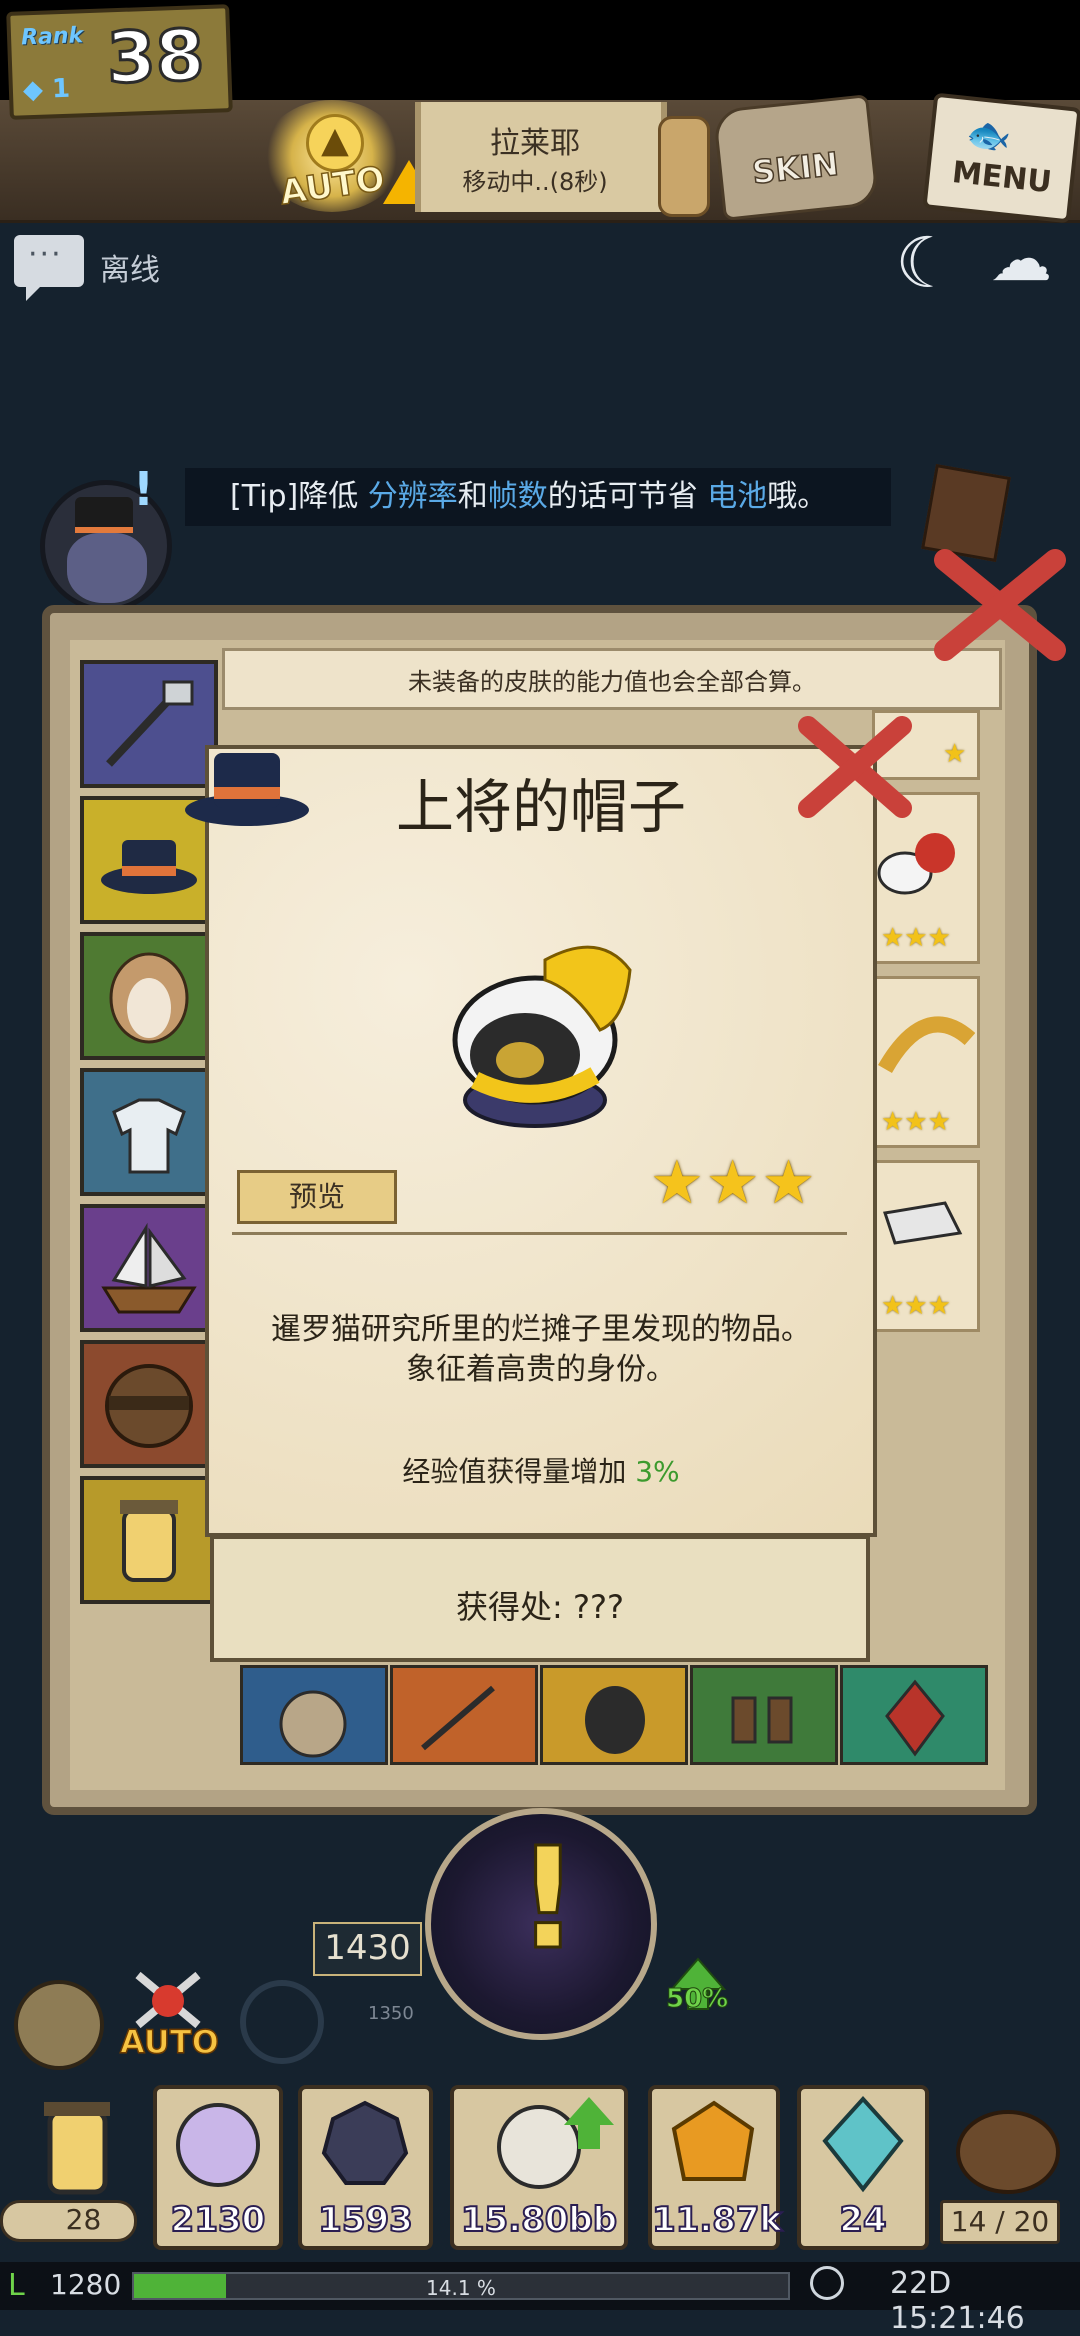 Image resolution: width=1080 pixels, height=2336 pixels. What do you see at coordinates (1007, 2144) in the screenshot?
I see `bag-icon` at bounding box center [1007, 2144].